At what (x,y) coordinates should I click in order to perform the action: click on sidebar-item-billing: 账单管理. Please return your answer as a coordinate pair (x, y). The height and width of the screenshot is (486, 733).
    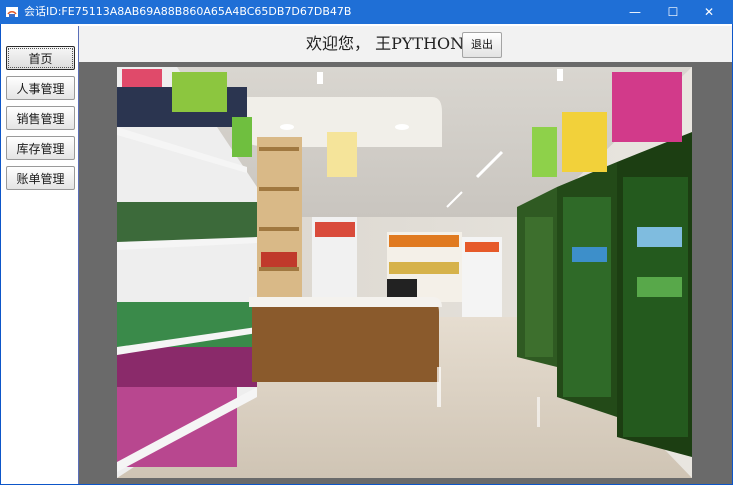
    Looking at the image, I should click on (40, 178).